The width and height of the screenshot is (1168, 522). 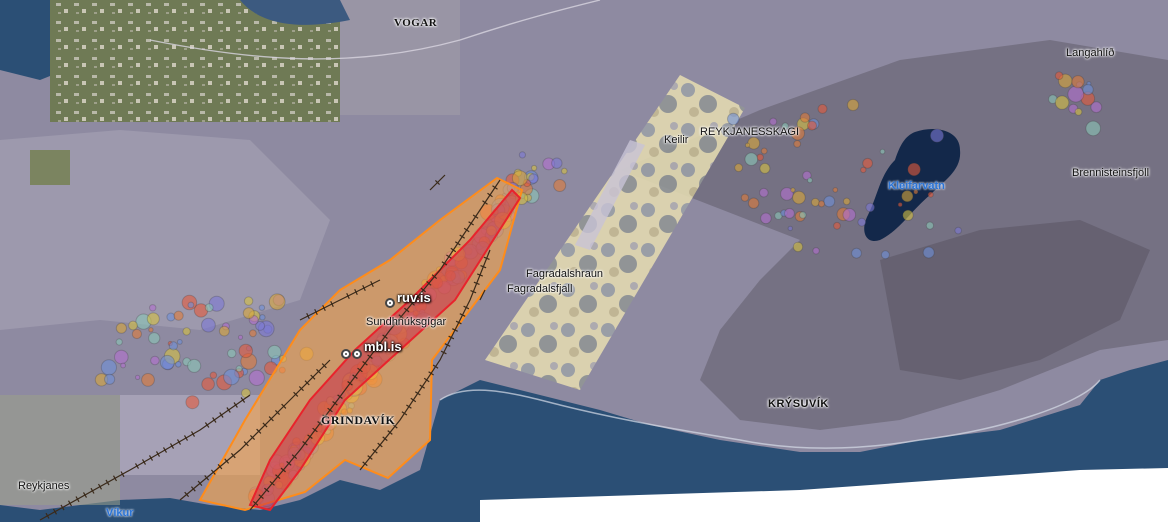 What do you see at coordinates (383, 346) in the screenshot?
I see `webcam-label-mbl: mbl.is` at bounding box center [383, 346].